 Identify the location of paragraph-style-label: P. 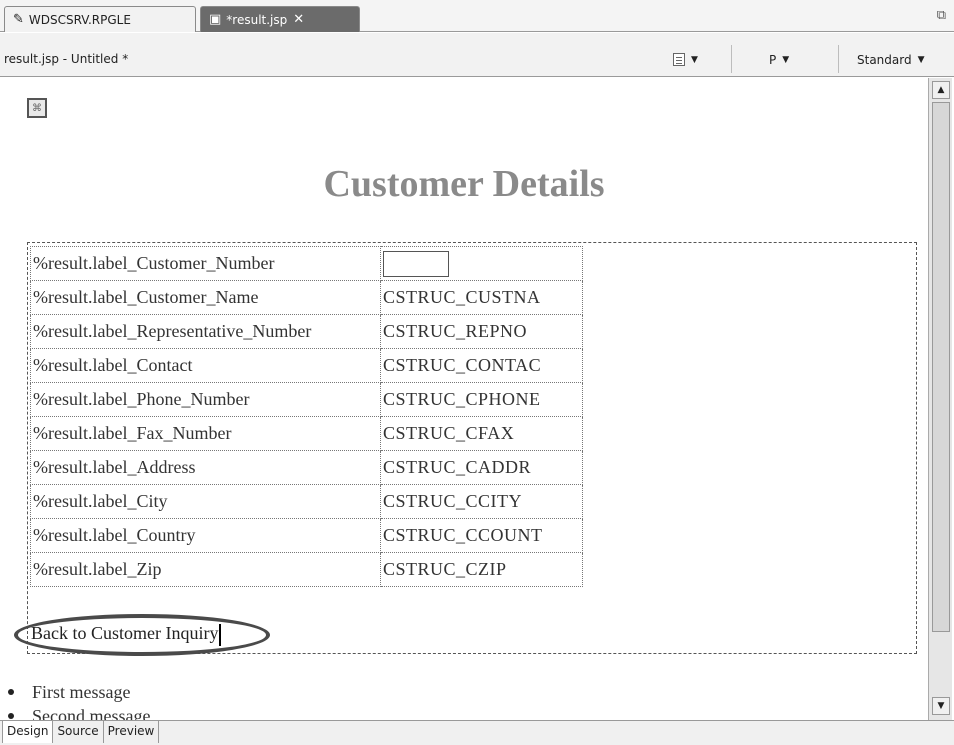
(773, 60).